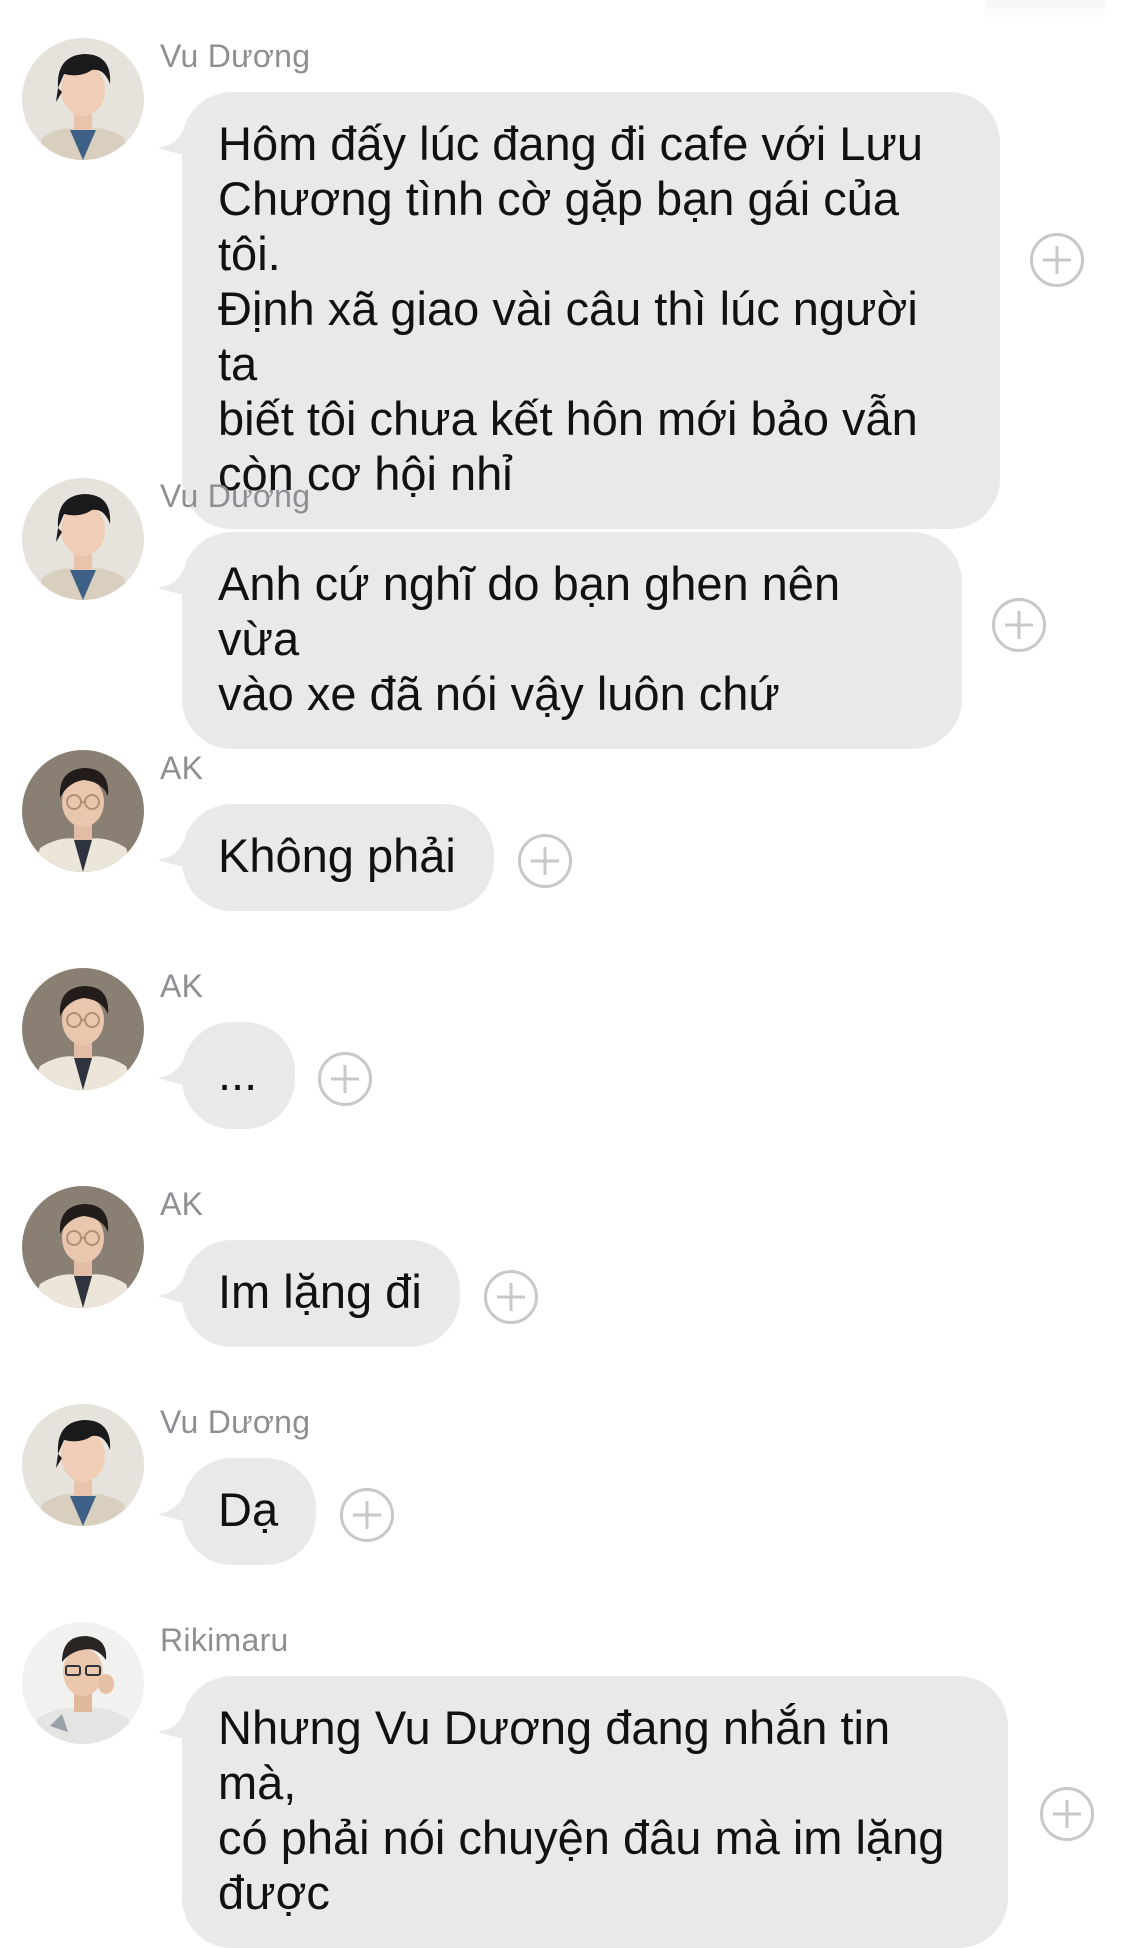 The height and width of the screenshot is (1948, 1144). What do you see at coordinates (1045, 13) in the screenshot?
I see `status-bar-fragment` at bounding box center [1045, 13].